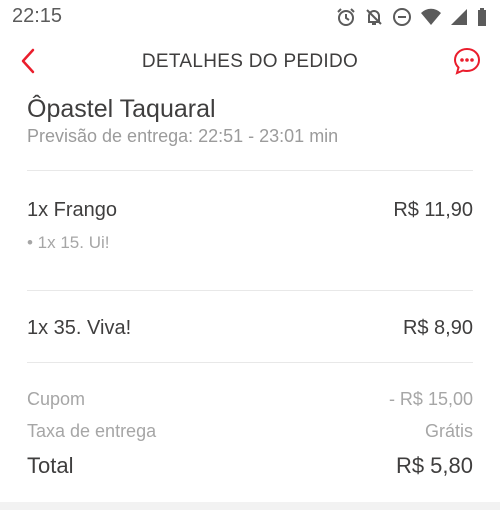 The width and height of the screenshot is (500, 510). What do you see at coordinates (79, 328) in the screenshot?
I see `item-name: 1x 35. Viva!` at bounding box center [79, 328].